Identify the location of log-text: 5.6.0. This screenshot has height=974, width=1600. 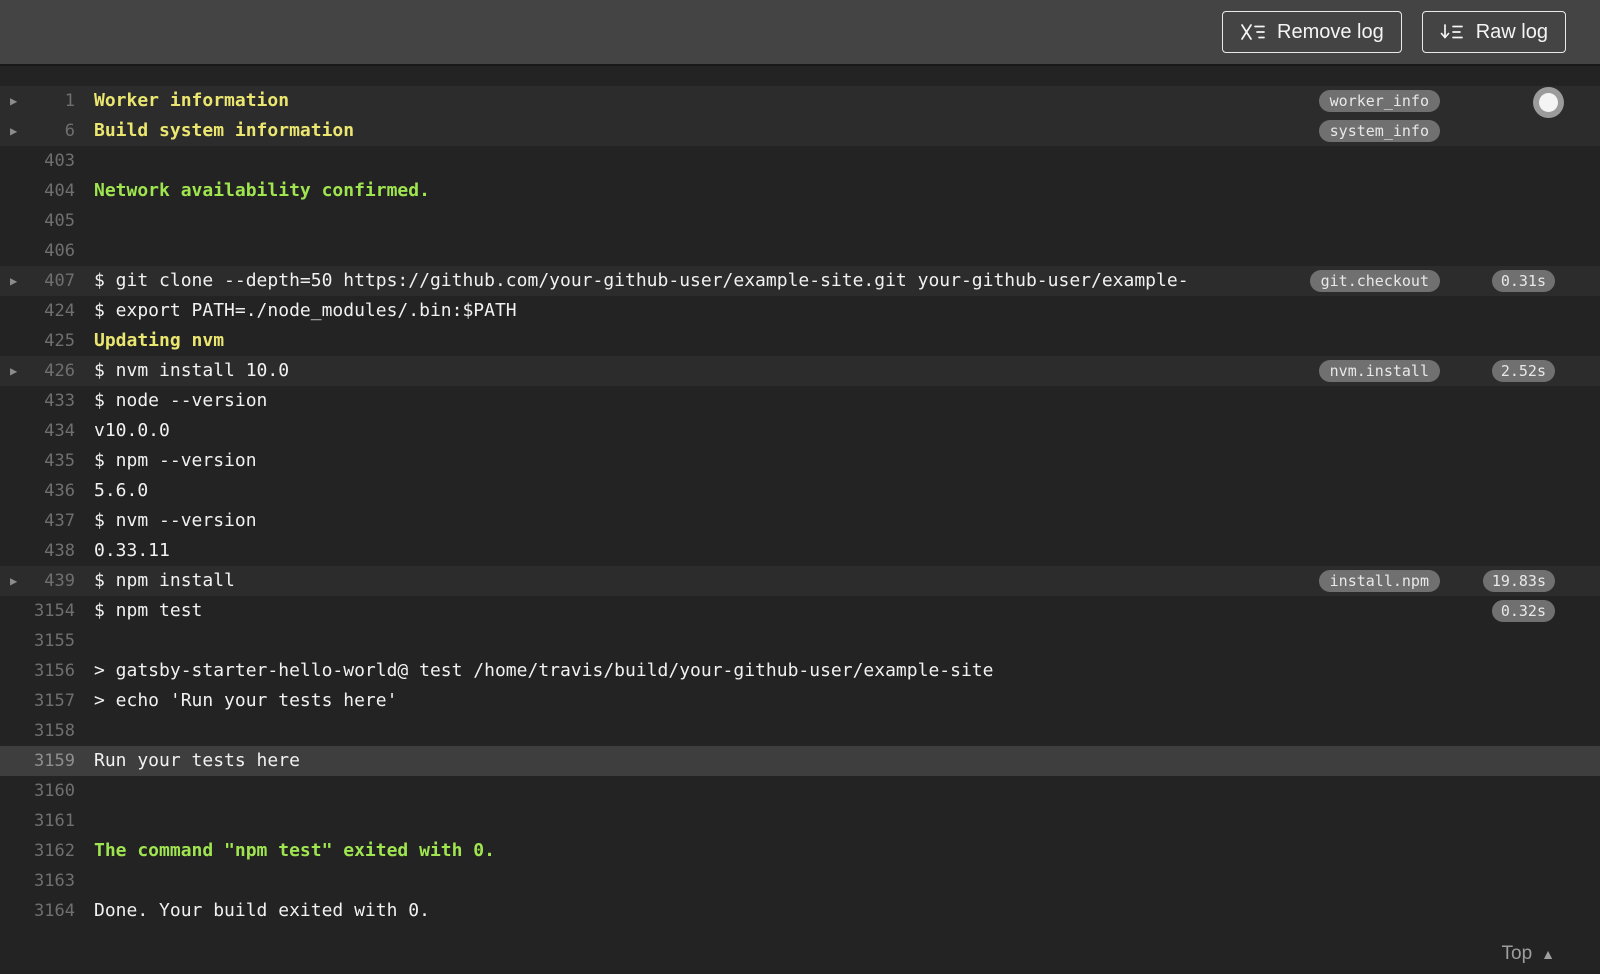
(121, 490).